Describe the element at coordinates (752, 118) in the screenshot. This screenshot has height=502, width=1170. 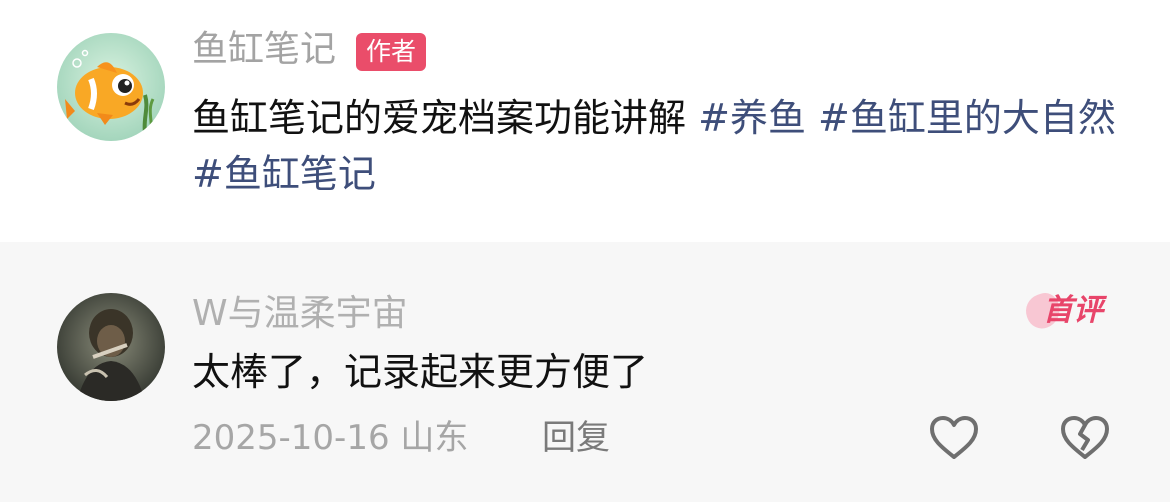
I see `hashtag-link: #养鱼` at that location.